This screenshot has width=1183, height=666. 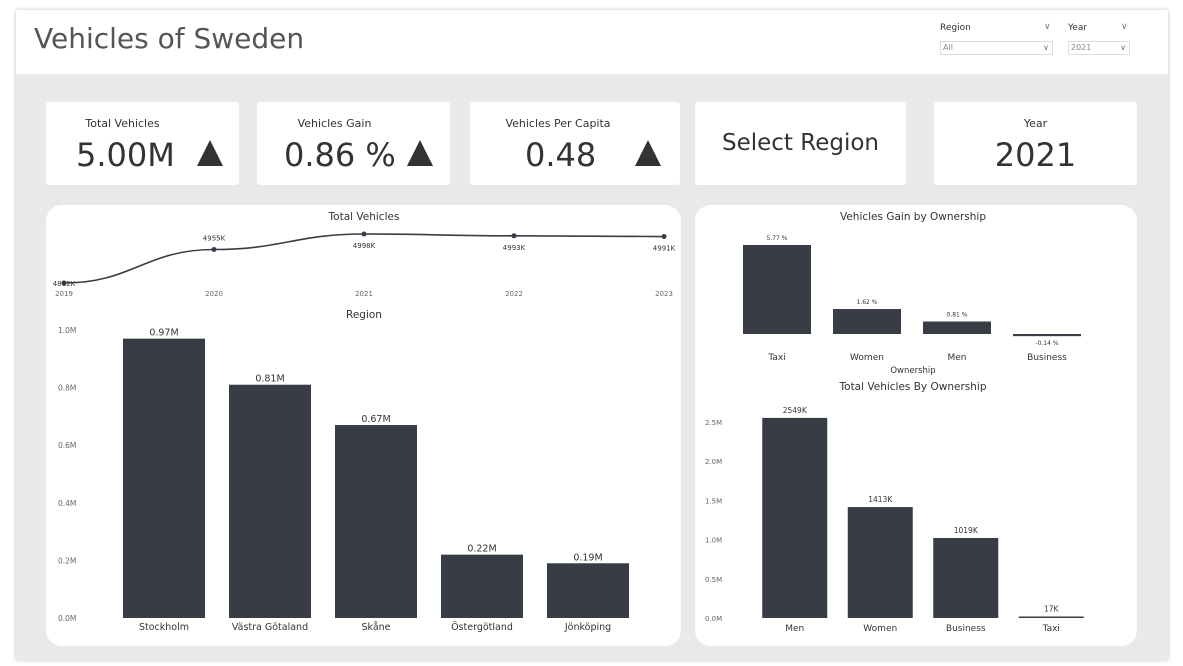 What do you see at coordinates (966, 530) in the screenshot?
I see `ownership-bar-label: 1019K` at bounding box center [966, 530].